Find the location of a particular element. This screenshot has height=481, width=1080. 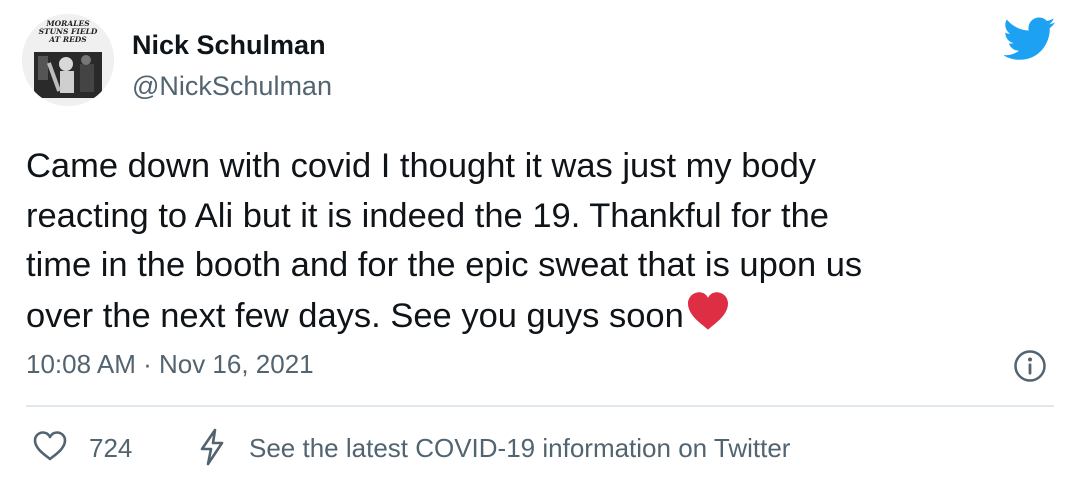

heart-outline-icon is located at coordinates (50, 446).